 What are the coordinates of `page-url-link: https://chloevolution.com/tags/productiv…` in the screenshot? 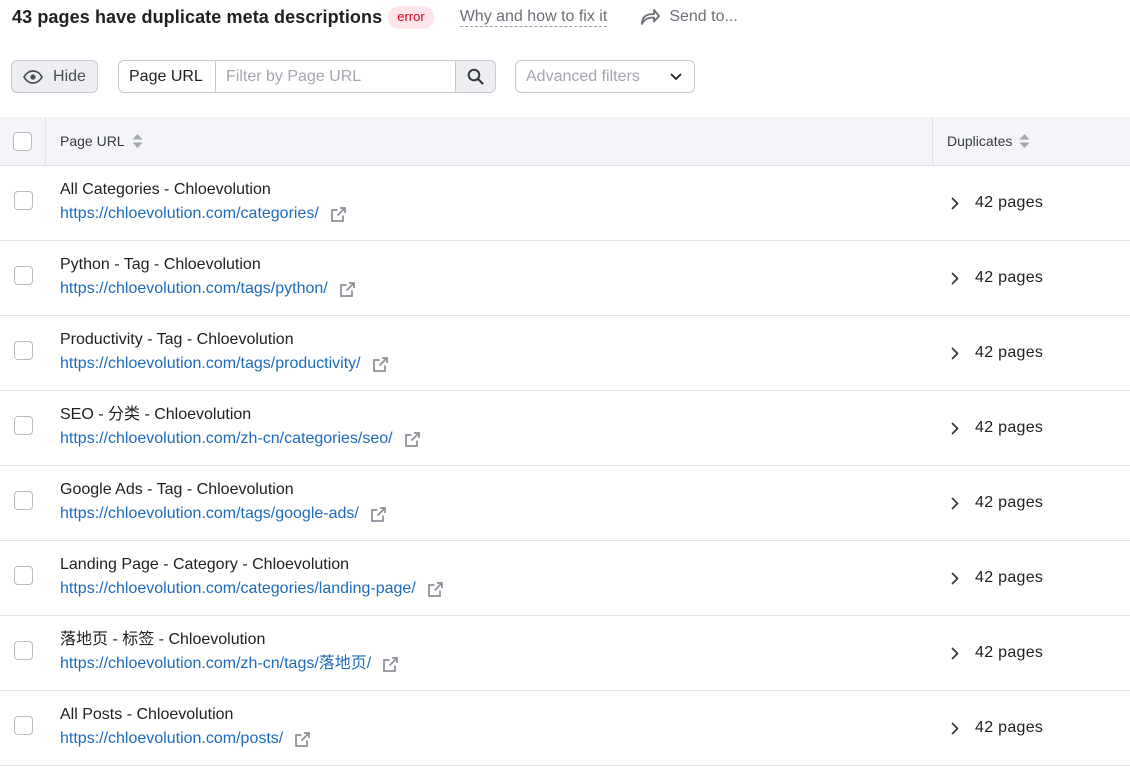 It's located at (210, 364).